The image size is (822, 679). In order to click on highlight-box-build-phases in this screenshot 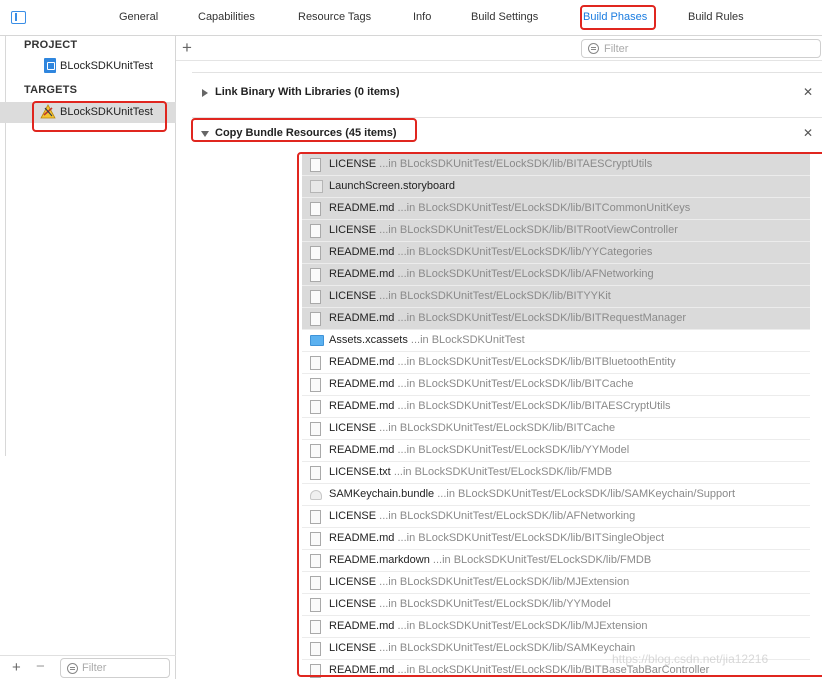, I will do `click(618, 17)`.